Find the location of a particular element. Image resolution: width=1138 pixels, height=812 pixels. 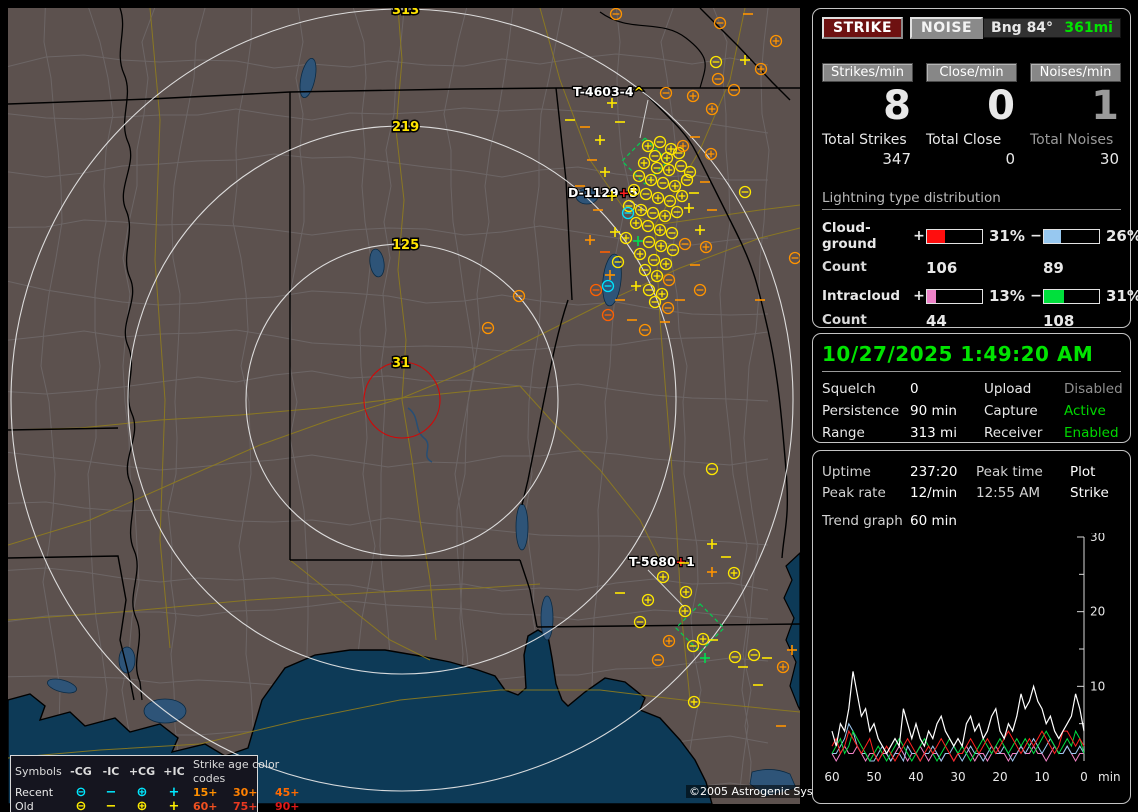

x-tick-label: 0 is located at coordinates (1084, 777).